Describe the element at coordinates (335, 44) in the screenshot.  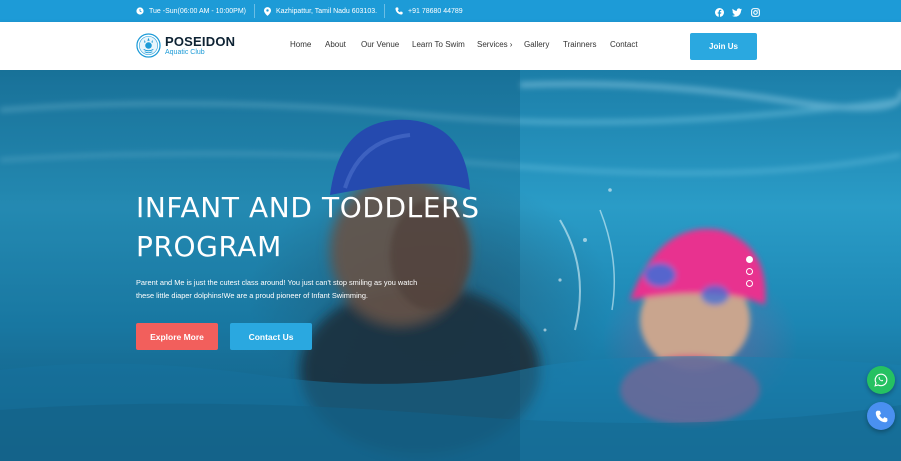
I see `nav-about: About` at that location.